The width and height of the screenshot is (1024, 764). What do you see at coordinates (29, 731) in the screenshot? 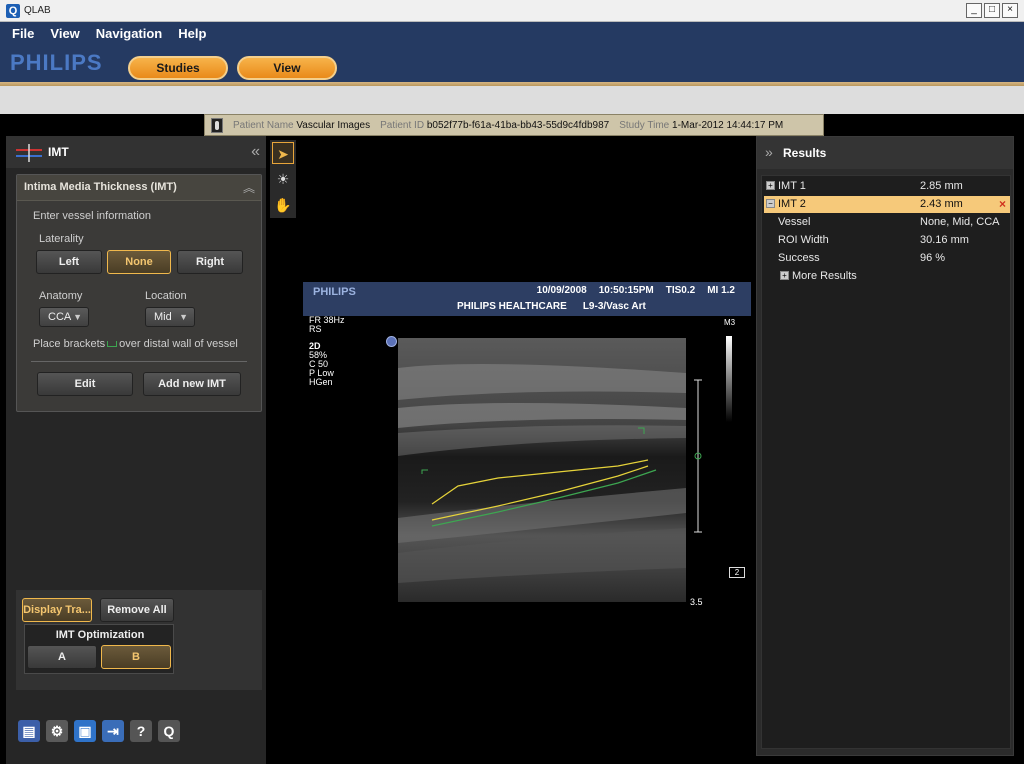
I see `filmstrip-icon: ▤` at bounding box center [29, 731].